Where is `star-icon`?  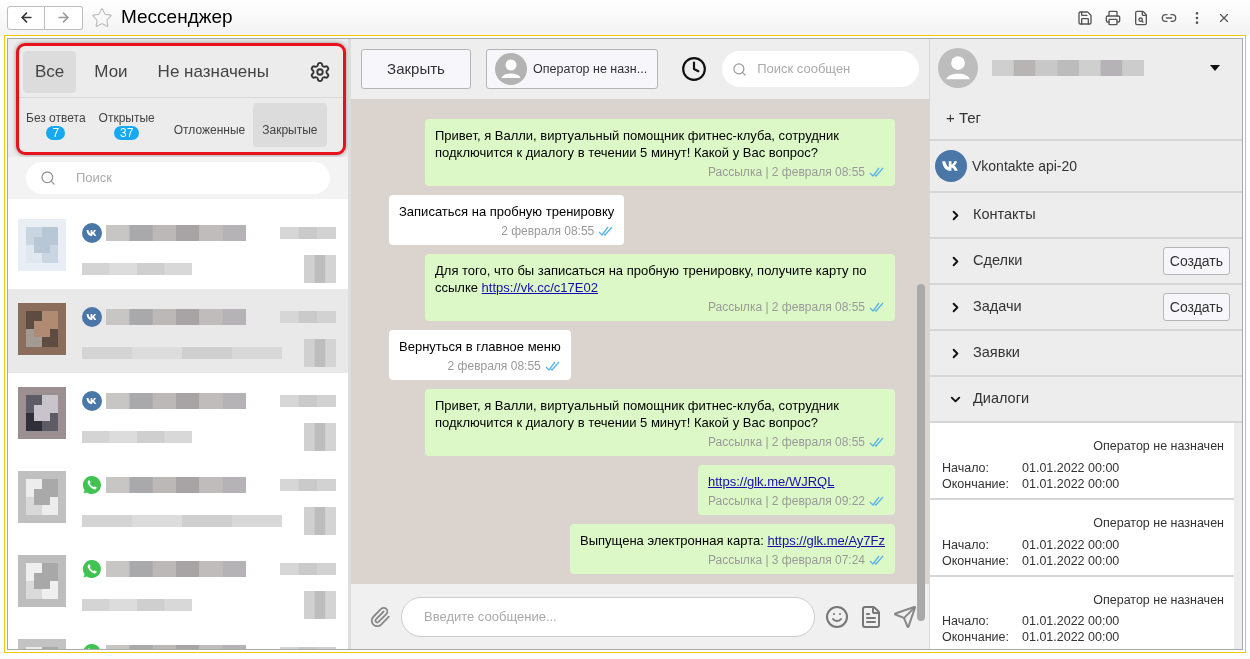 star-icon is located at coordinates (102, 17).